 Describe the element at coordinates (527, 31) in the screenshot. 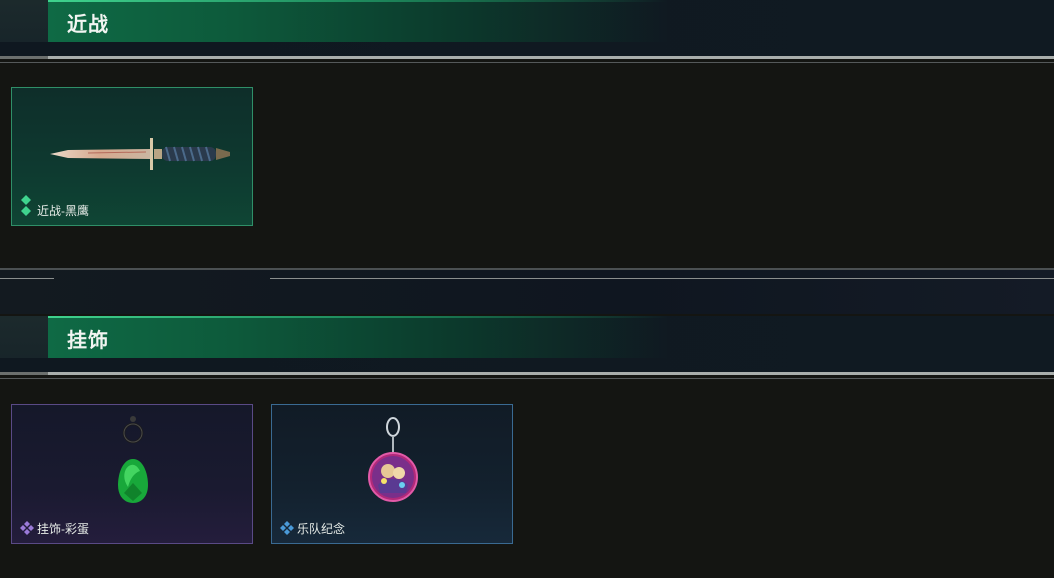

I see `section-header-melee: 近战` at that location.